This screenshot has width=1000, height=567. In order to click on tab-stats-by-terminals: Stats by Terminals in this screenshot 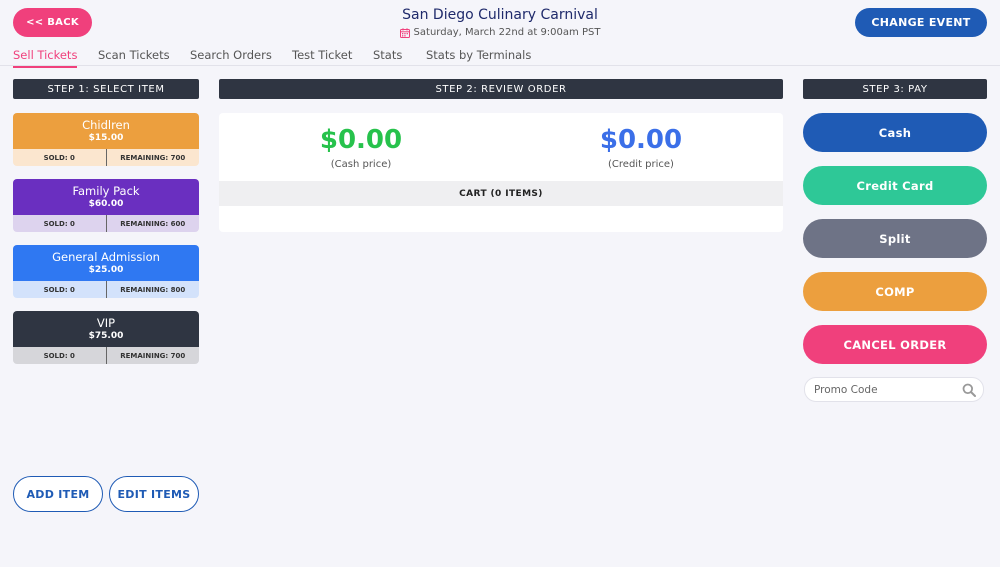, I will do `click(478, 57)`.